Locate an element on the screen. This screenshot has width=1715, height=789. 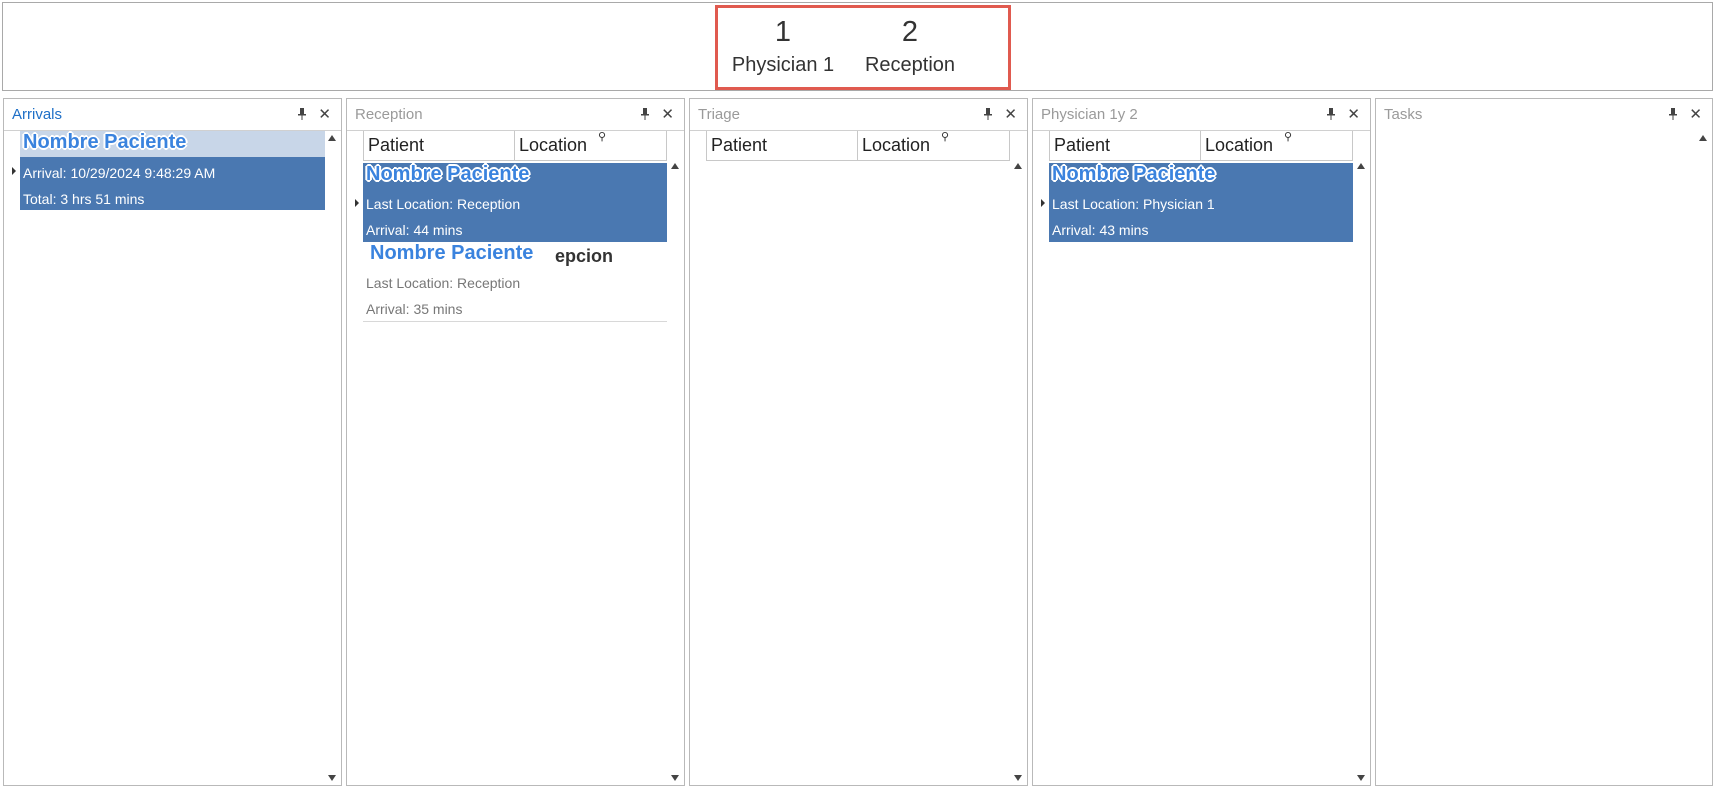
arrival-duration: Arrival: 43 mins is located at coordinates (1100, 230).